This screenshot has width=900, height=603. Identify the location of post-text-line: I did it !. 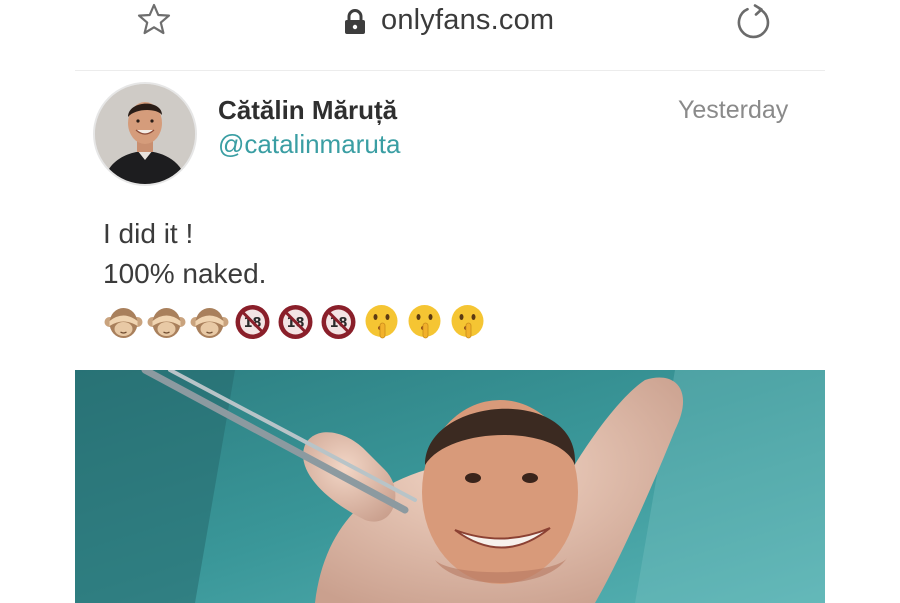
(148, 233).